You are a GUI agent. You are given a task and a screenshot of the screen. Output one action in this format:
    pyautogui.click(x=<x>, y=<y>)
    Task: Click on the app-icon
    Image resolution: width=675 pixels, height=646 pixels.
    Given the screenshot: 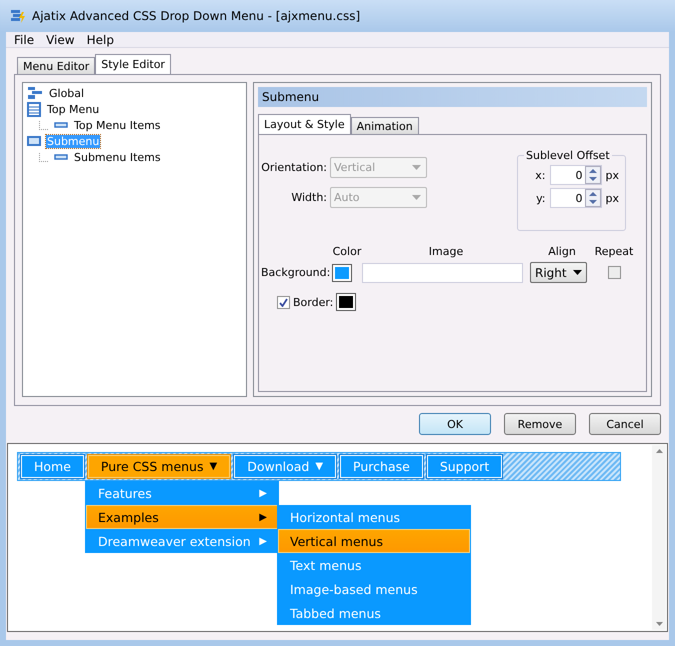 What is the action you would take?
    pyautogui.click(x=18, y=16)
    